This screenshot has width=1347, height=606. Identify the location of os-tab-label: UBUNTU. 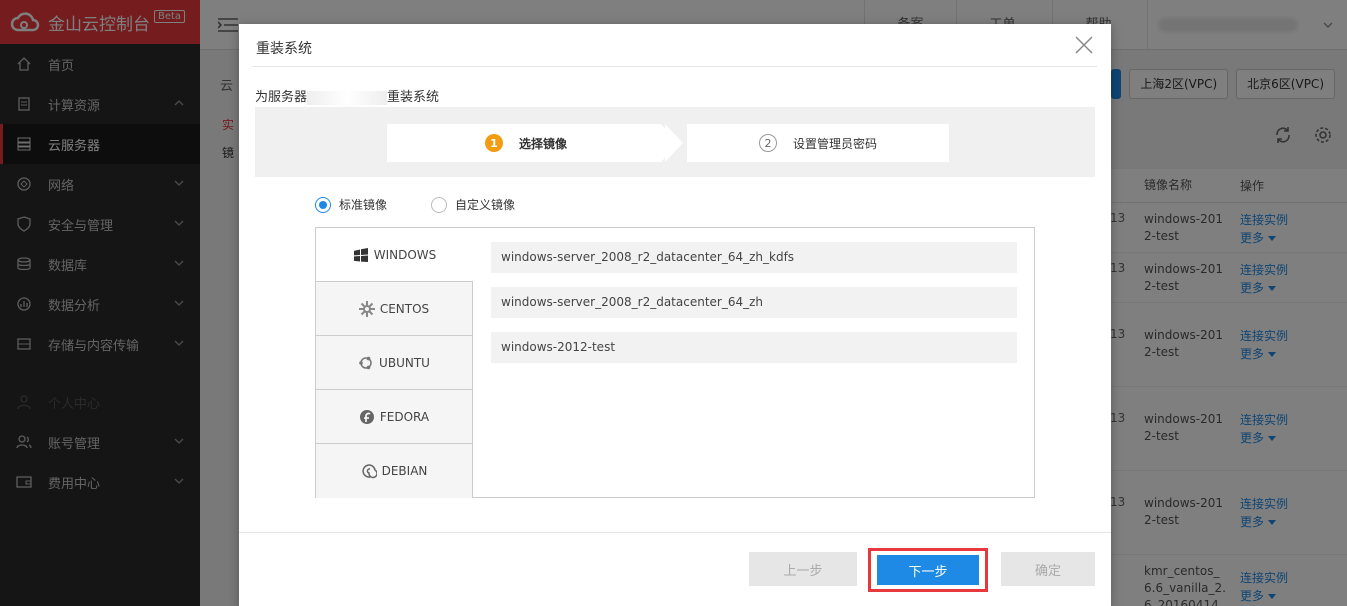
(404, 362).